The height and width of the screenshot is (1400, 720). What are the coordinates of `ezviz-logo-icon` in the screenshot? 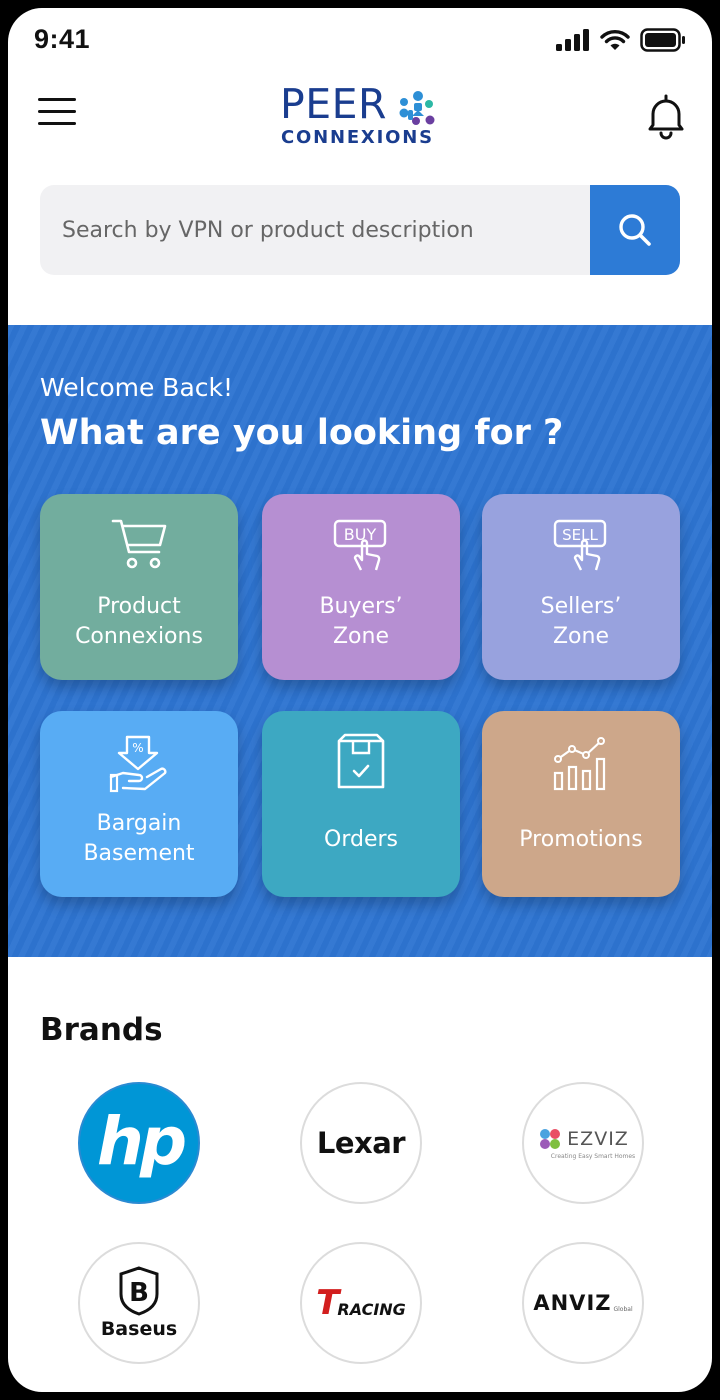 It's located at (550, 1139).